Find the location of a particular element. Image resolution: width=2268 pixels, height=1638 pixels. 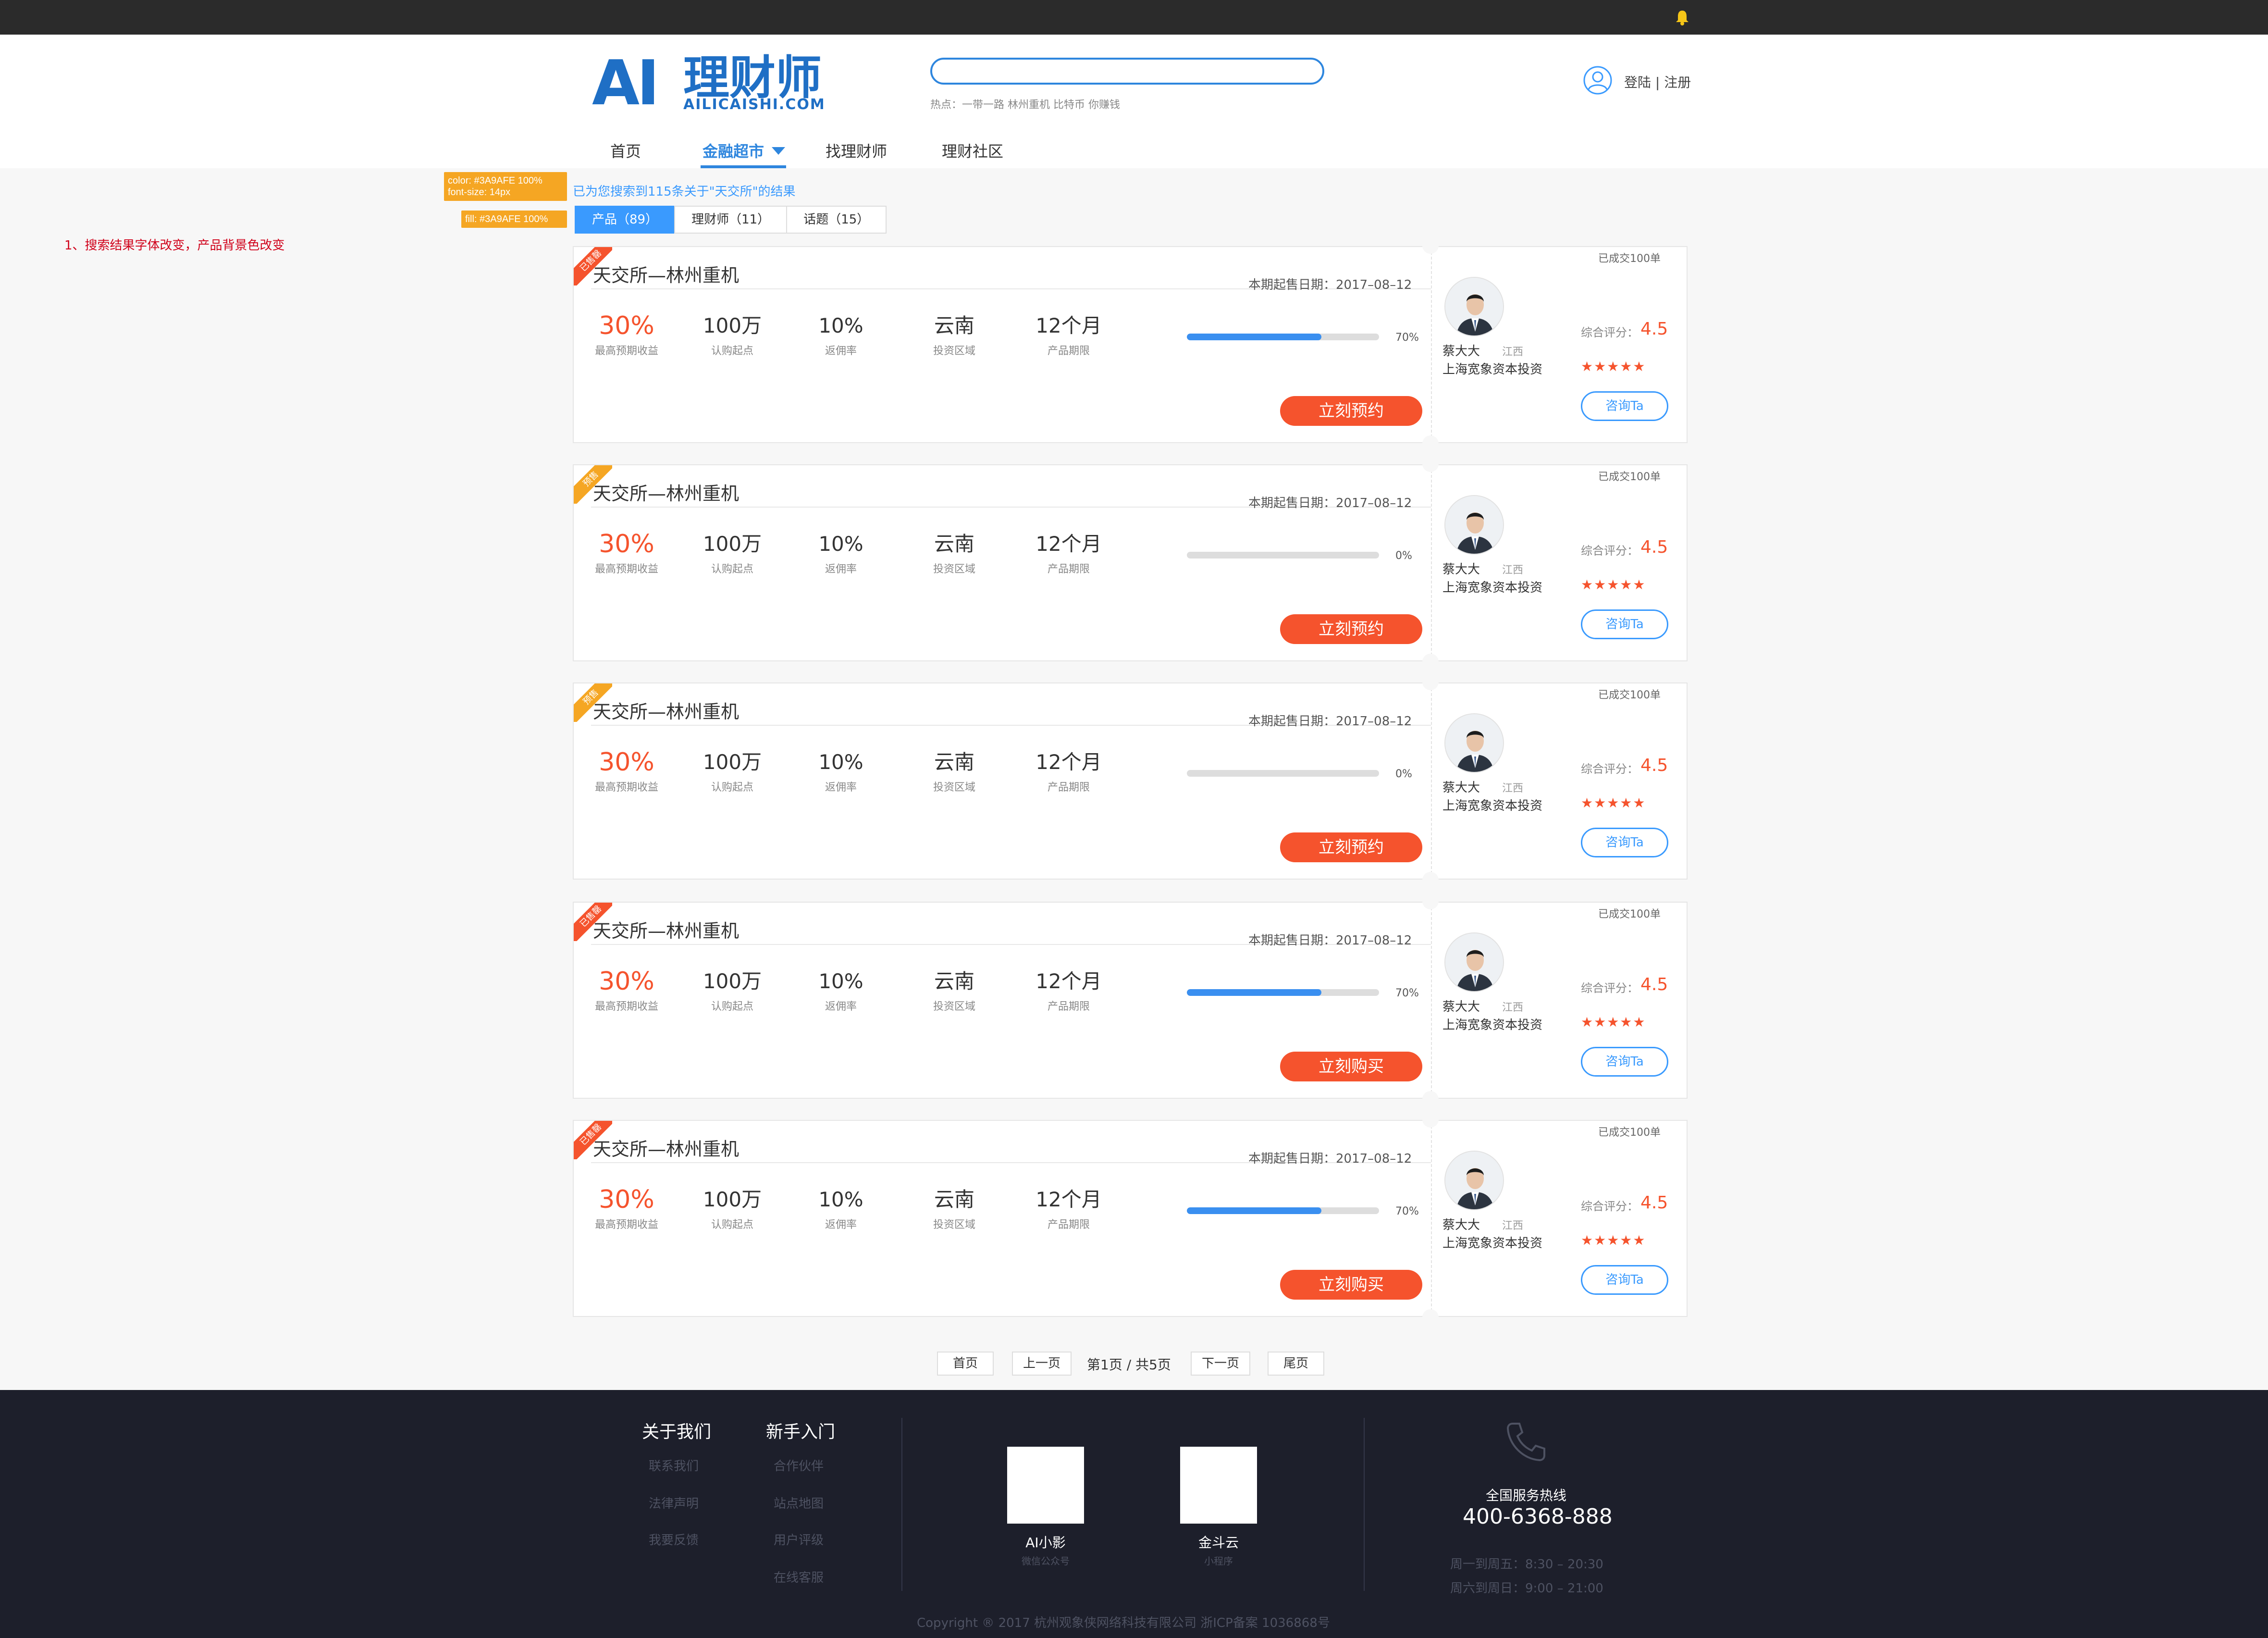

service-hours: 周六到周日：9:00 – 21:00 is located at coordinates (1526, 1589).